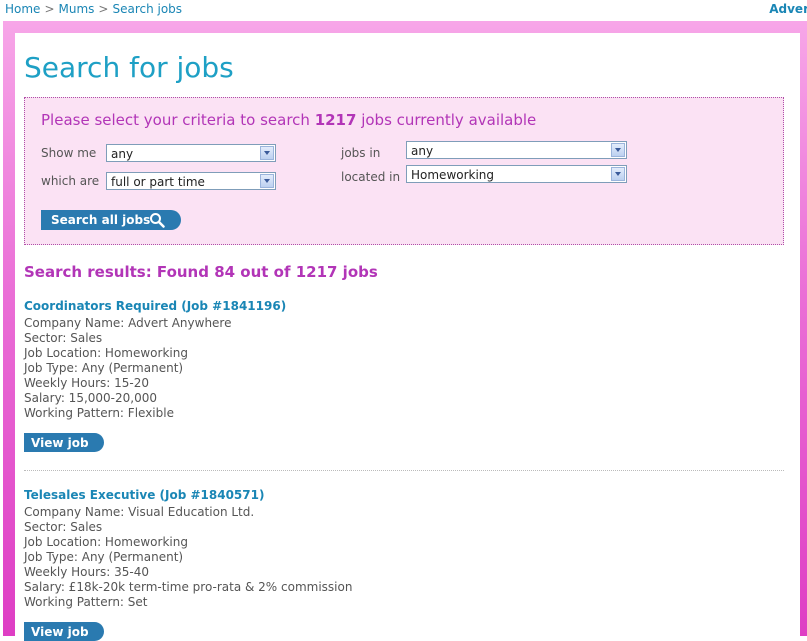 The width and height of the screenshot is (807, 641). What do you see at coordinates (77, 9) in the screenshot?
I see `breadcrumb-mums: Mums` at bounding box center [77, 9].